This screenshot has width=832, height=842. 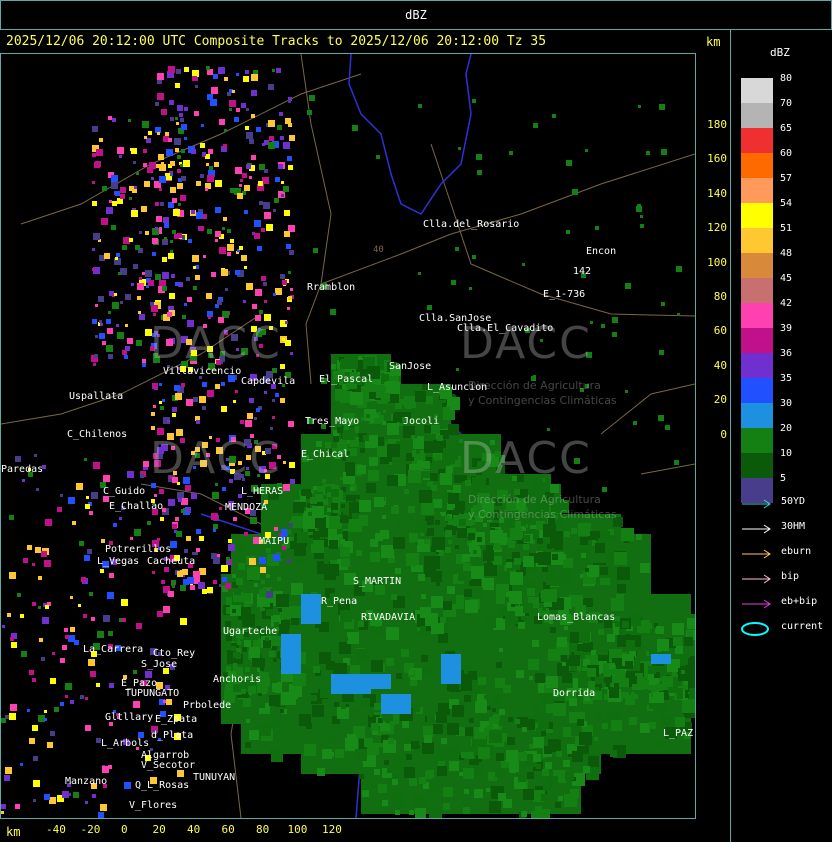 I want to click on legend-level-label: 57, so click(x=786, y=178).